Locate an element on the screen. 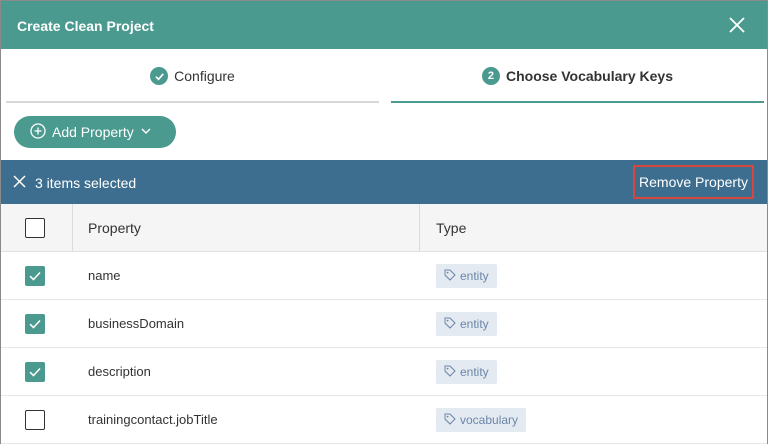 This screenshot has width=768, height=444. type-label: vocabulary is located at coordinates (489, 420).